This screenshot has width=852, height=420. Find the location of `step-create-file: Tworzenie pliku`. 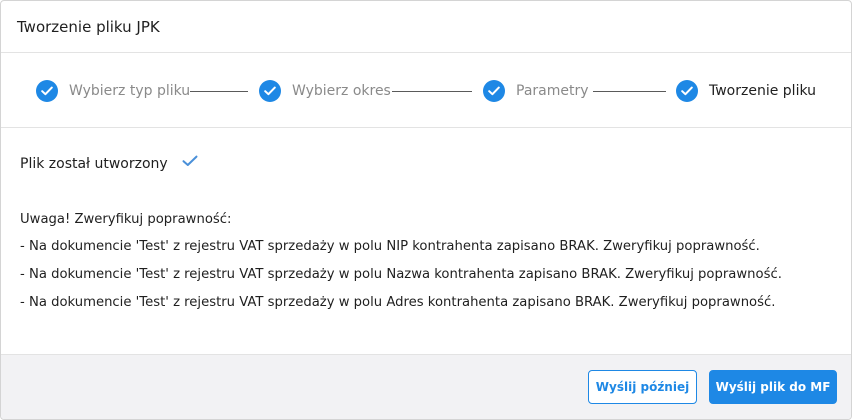

step-create-file: Tworzenie pliku is located at coordinates (746, 91).